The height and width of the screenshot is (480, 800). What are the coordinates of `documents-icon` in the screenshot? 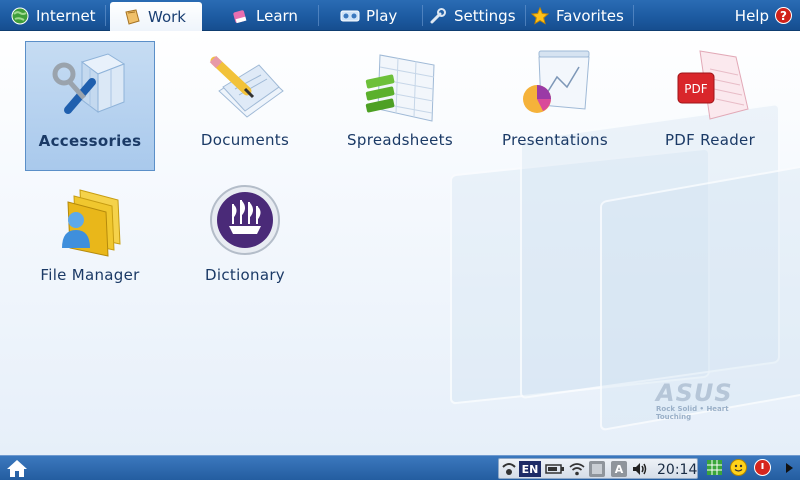 It's located at (245, 87).